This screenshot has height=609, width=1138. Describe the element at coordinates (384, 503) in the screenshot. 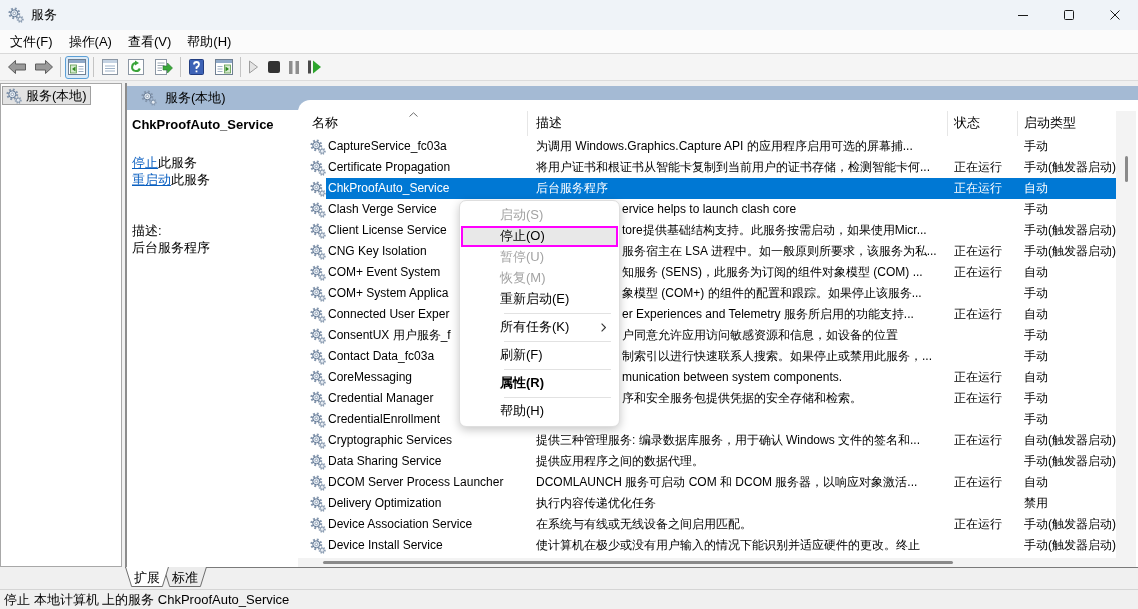

I see `service-name: Delivery Optimization` at that location.